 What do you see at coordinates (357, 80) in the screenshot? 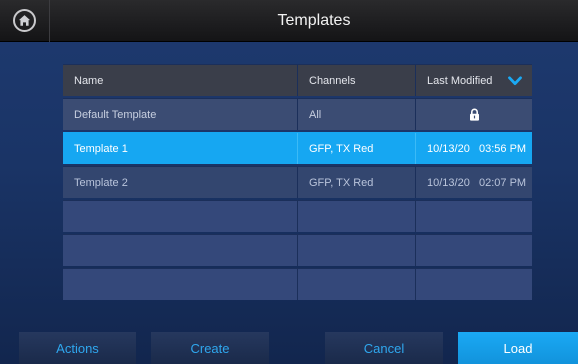
I see `column-header-channels: Channels` at bounding box center [357, 80].